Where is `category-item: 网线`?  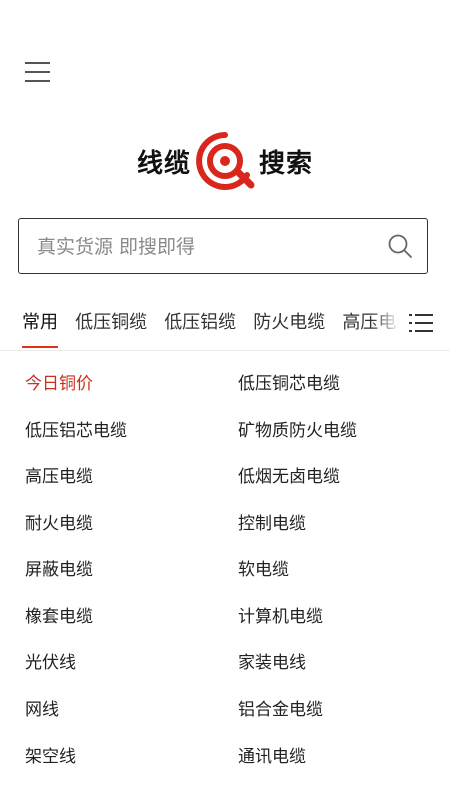 category-item: 网线 is located at coordinates (42, 710).